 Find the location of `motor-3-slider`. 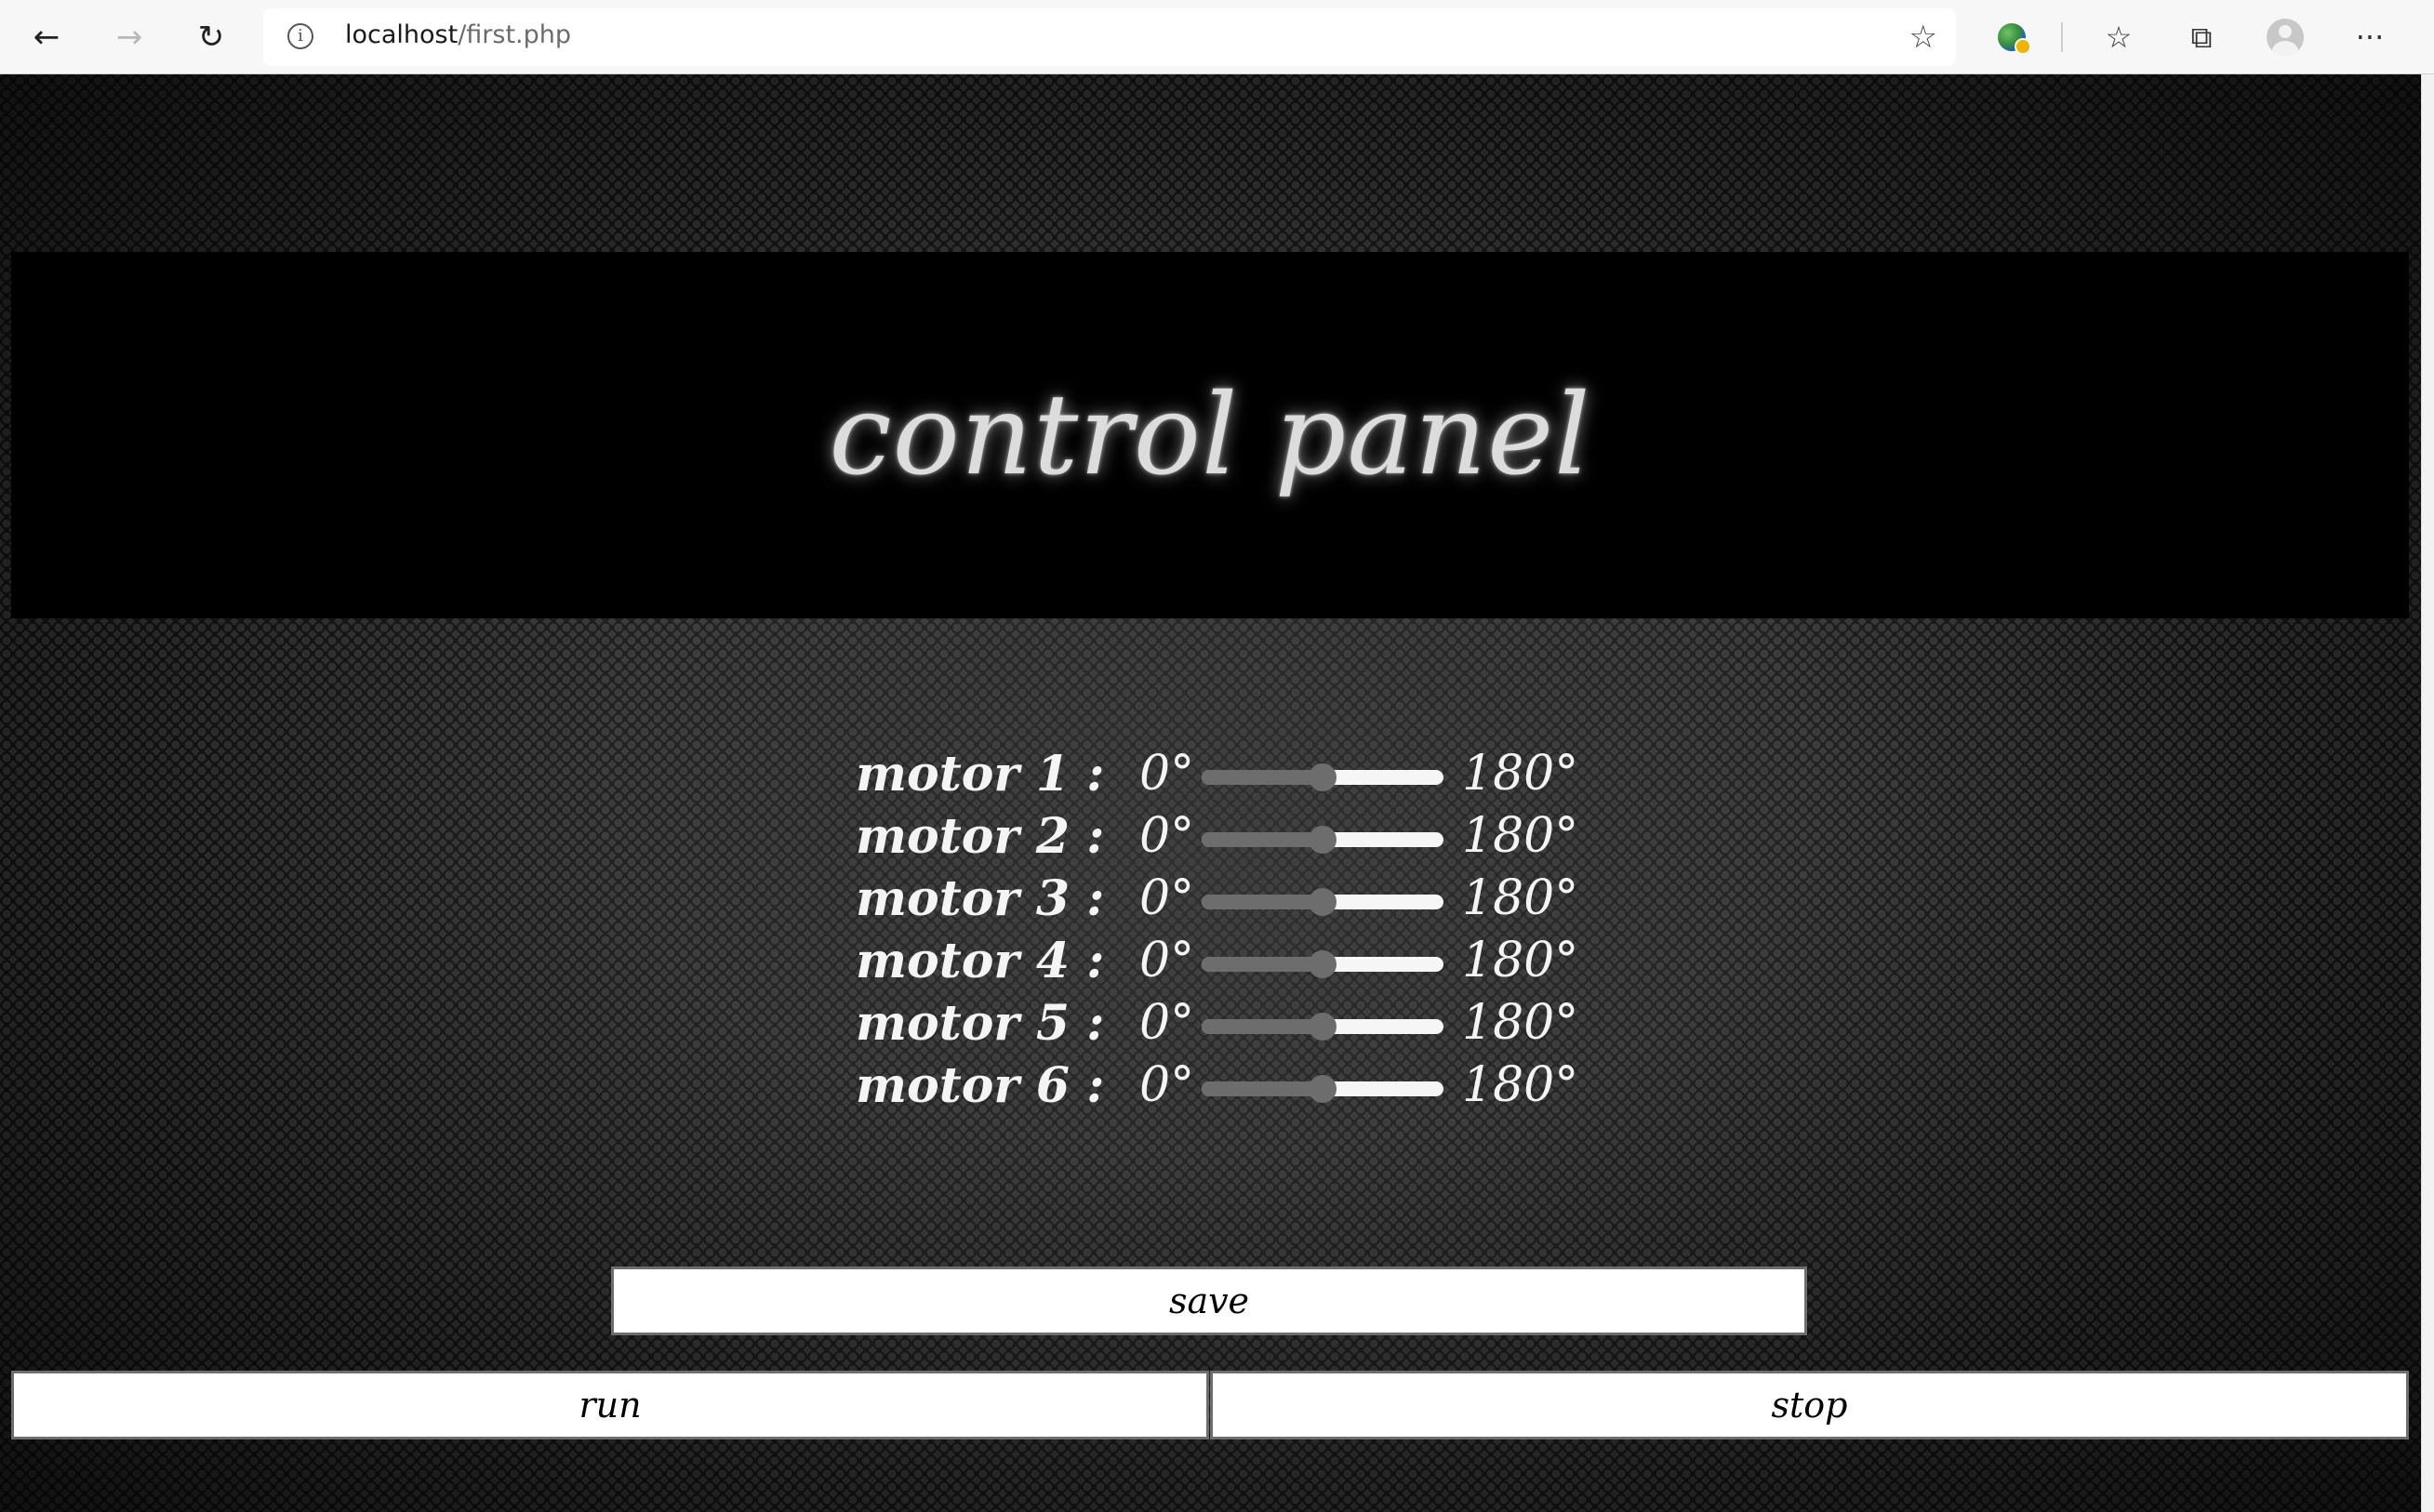

motor-3-slider is located at coordinates (1322, 902).